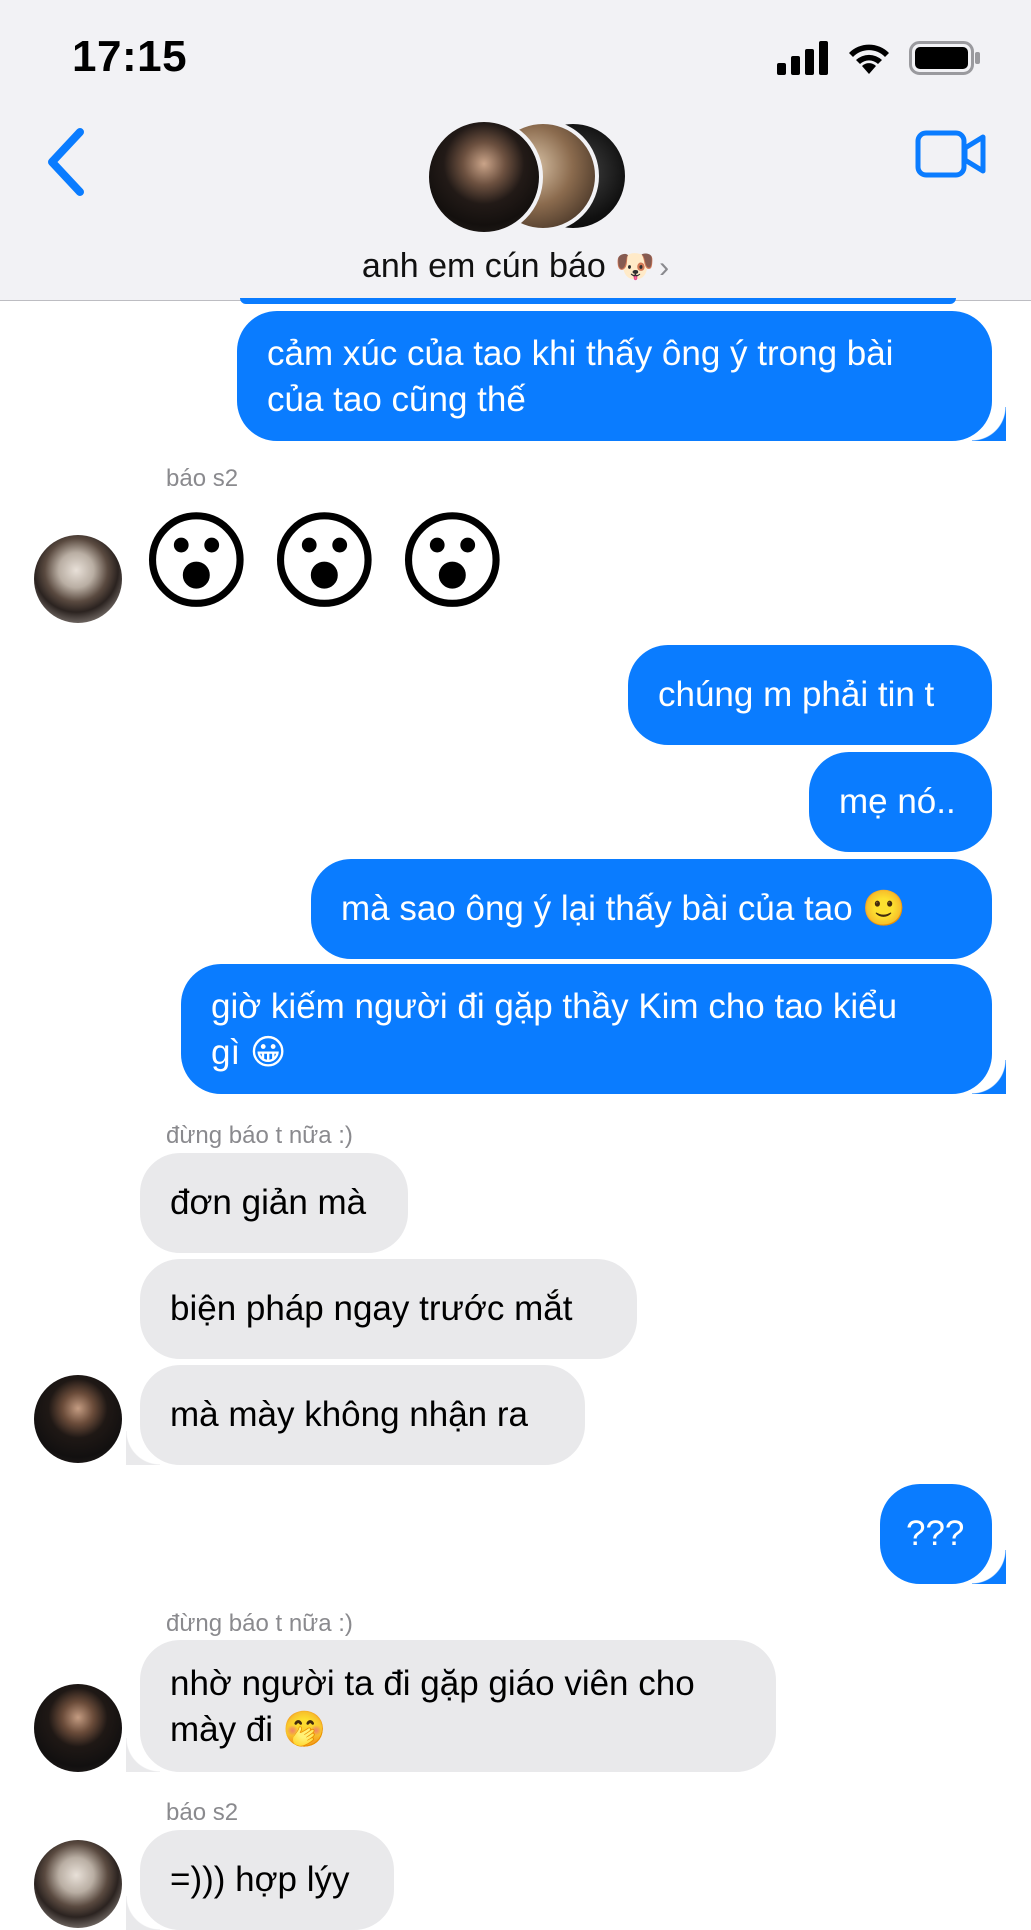  What do you see at coordinates (130, 56) in the screenshot?
I see `status-time: 17:15` at bounding box center [130, 56].